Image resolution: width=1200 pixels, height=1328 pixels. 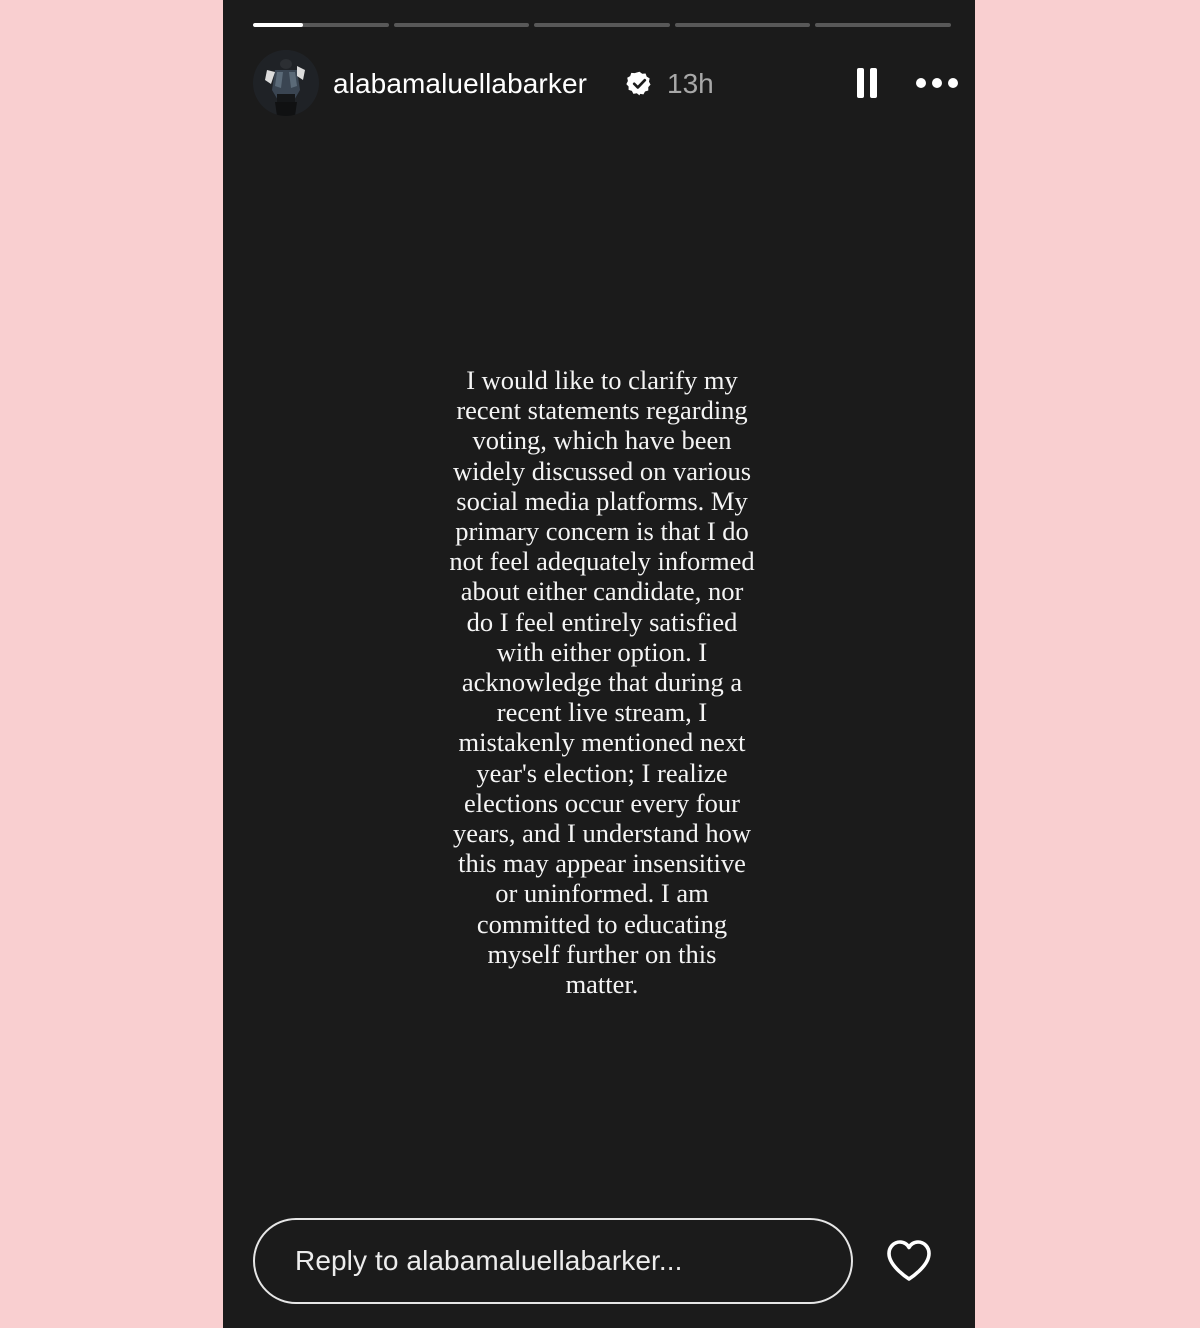 I want to click on avatar-image, so click(x=286, y=83).